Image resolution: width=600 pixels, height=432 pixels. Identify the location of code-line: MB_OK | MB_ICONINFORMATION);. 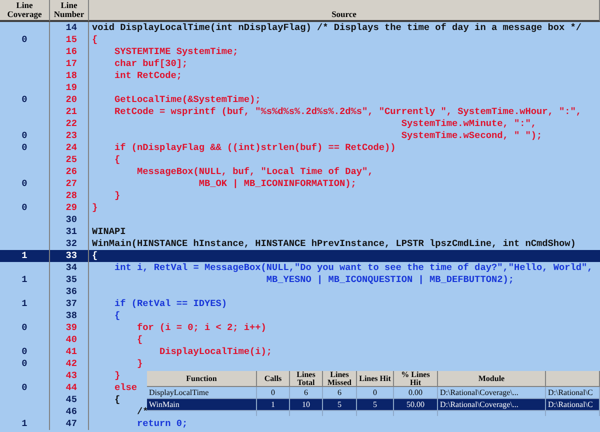
(277, 183).